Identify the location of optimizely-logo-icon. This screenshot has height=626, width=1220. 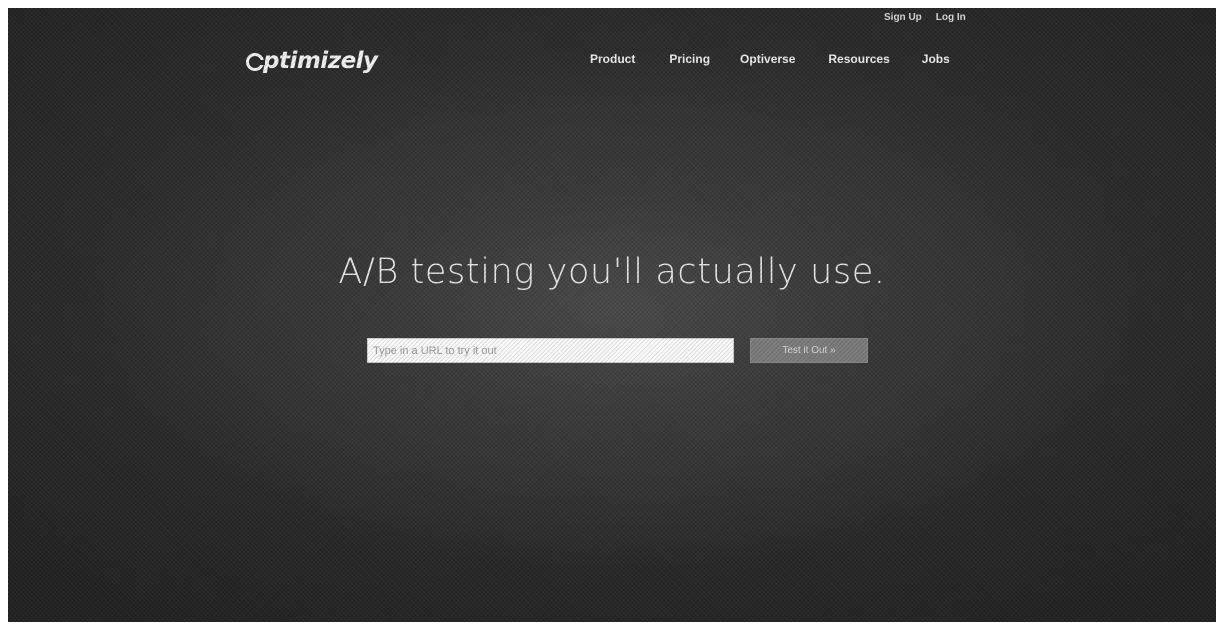
(255, 62).